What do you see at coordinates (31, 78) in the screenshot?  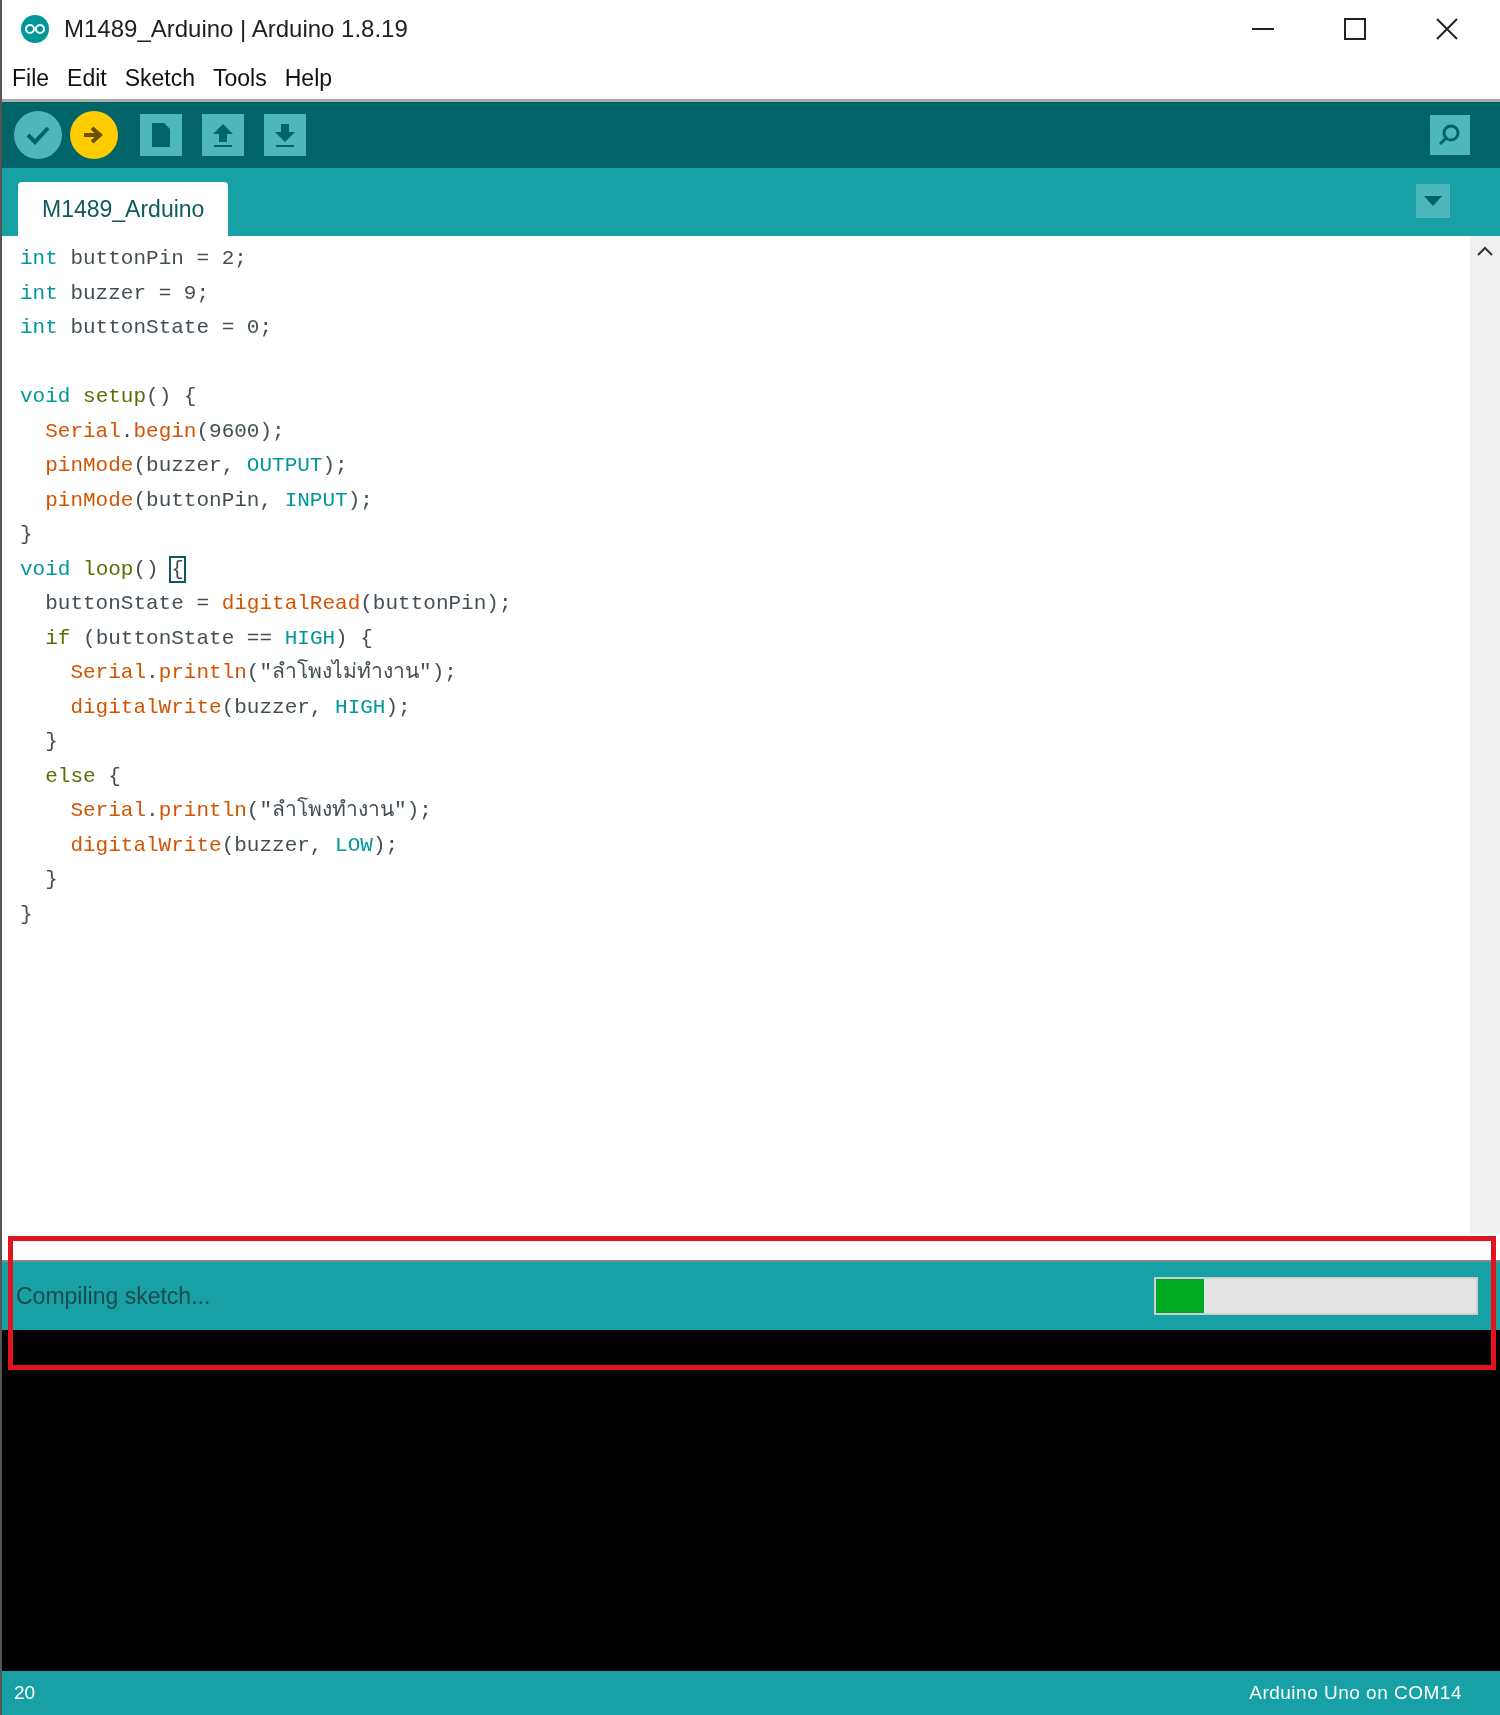 I see `menu-item: File` at bounding box center [31, 78].